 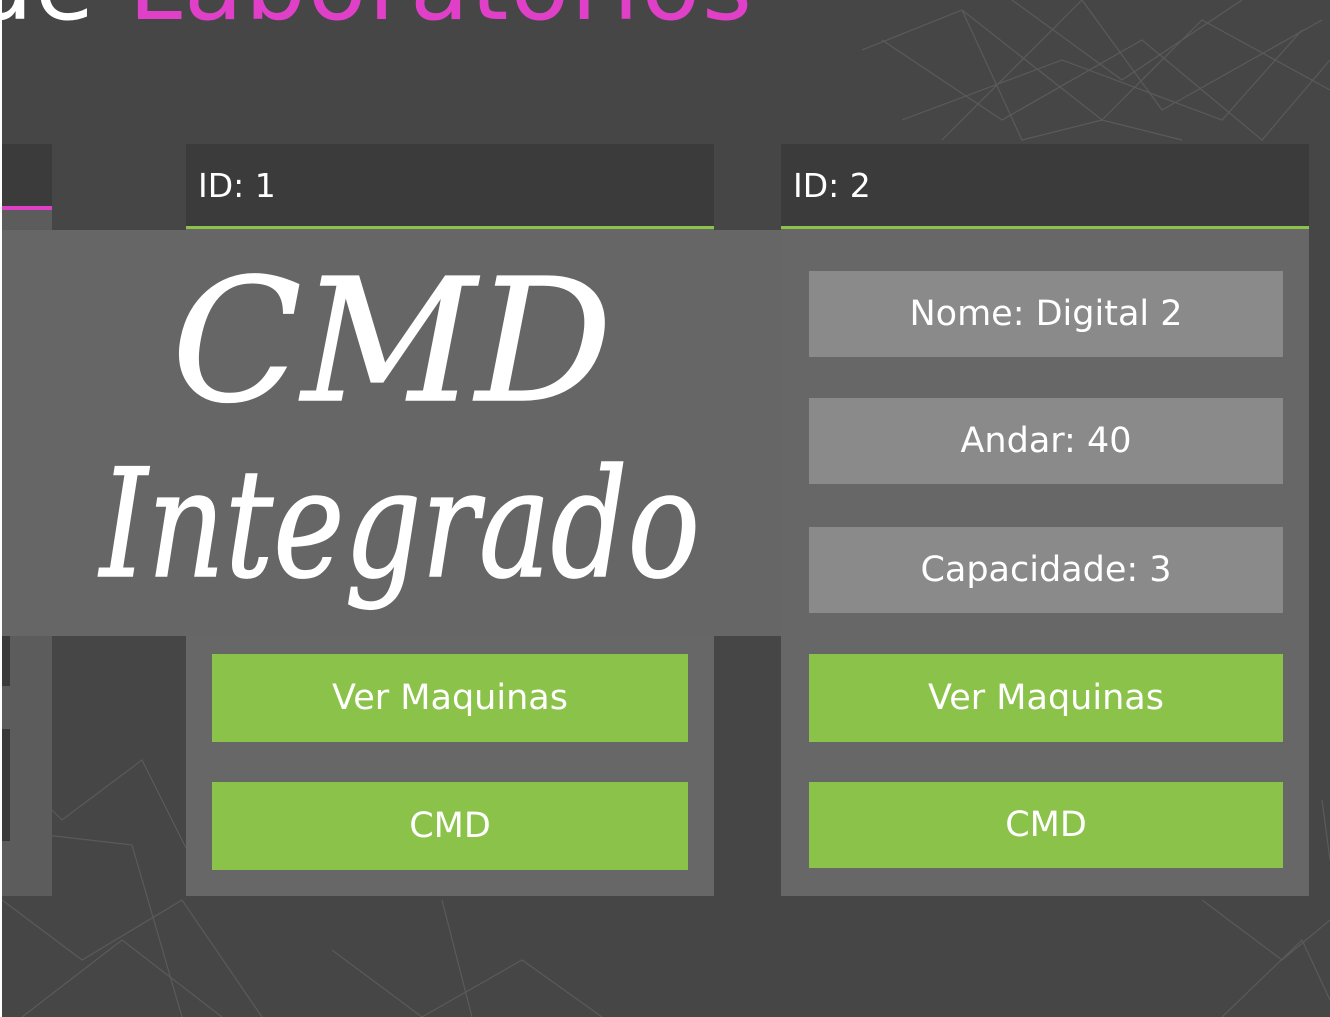 What do you see at coordinates (450, 186) in the screenshot?
I see `lab-card-1-header: ID: 1` at bounding box center [450, 186].